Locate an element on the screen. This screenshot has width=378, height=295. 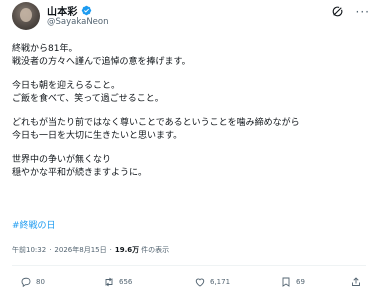
retweet-button: 656 is located at coordinates (117, 282).